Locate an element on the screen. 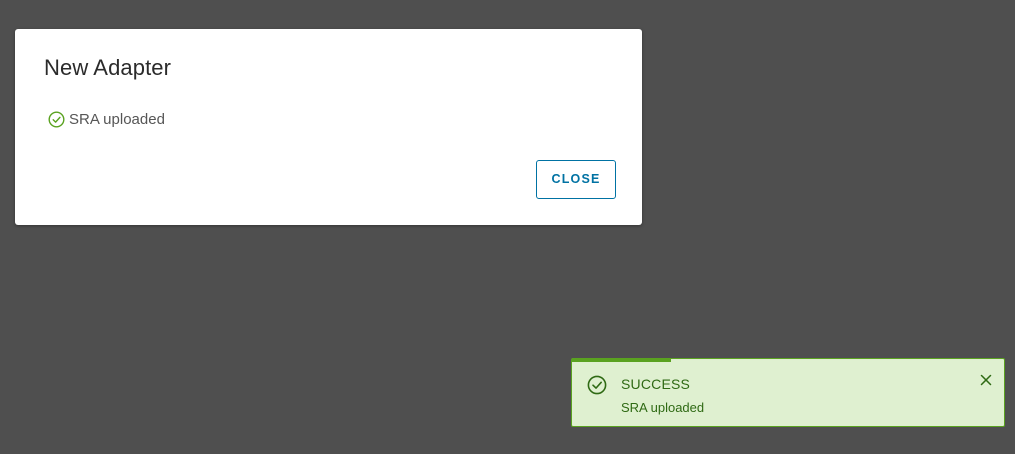  close-button: CLOSE is located at coordinates (576, 179).